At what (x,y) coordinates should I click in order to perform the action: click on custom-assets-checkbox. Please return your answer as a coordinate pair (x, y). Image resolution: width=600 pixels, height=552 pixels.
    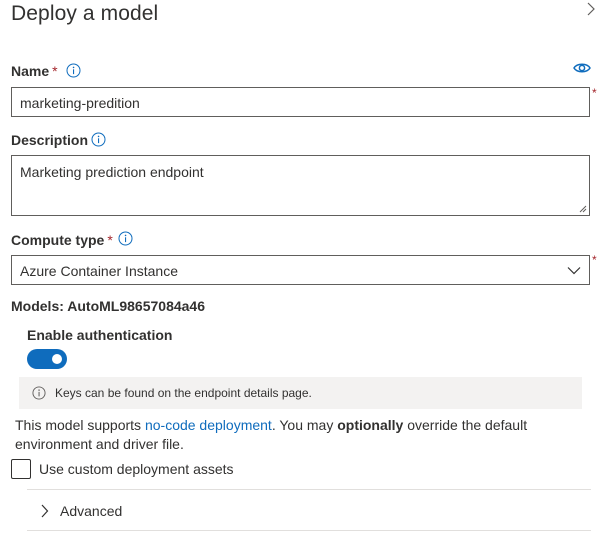
    Looking at the image, I should click on (21, 469).